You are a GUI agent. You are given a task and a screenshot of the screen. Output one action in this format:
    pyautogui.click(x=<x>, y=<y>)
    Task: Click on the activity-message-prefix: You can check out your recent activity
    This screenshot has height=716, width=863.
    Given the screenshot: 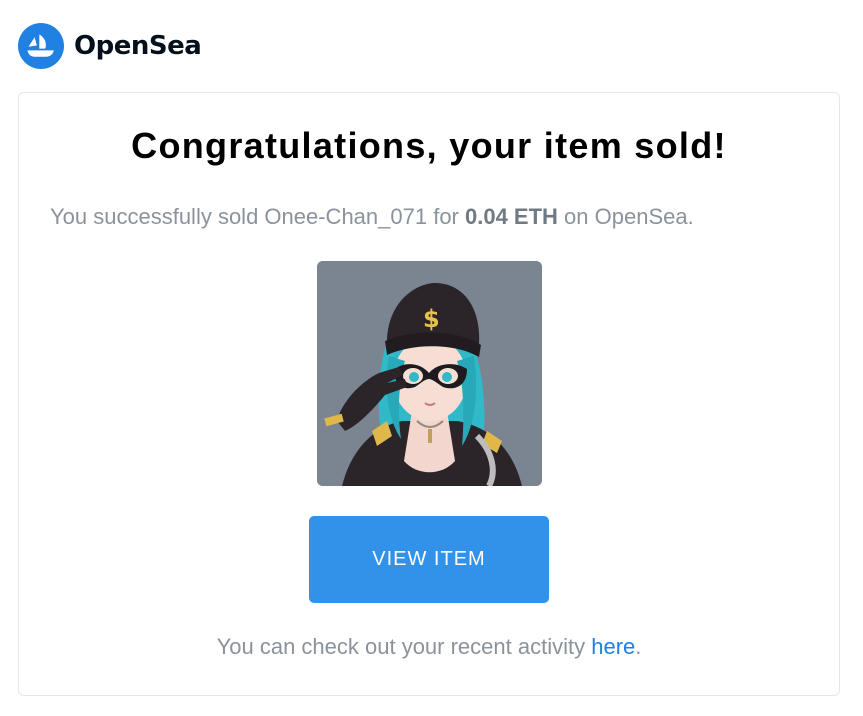 What is the action you would take?
    pyautogui.click(x=404, y=646)
    